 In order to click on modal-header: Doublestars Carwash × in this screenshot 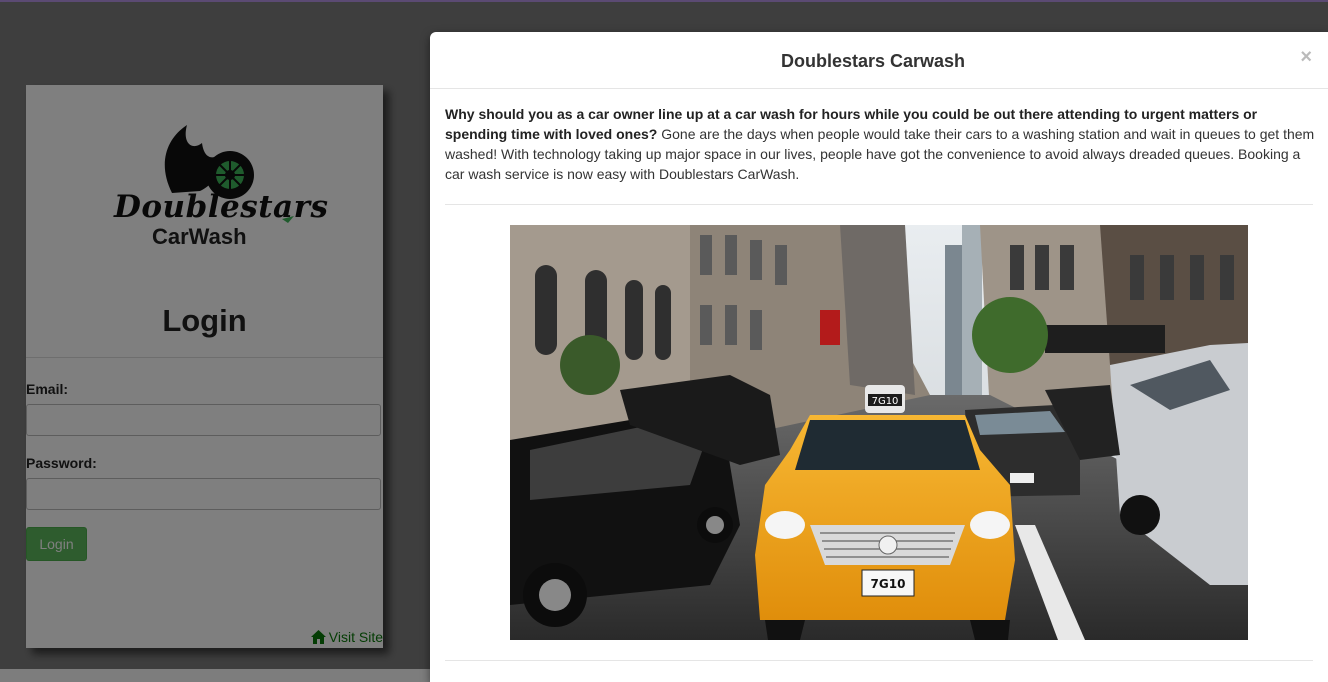, I will do `click(879, 60)`.